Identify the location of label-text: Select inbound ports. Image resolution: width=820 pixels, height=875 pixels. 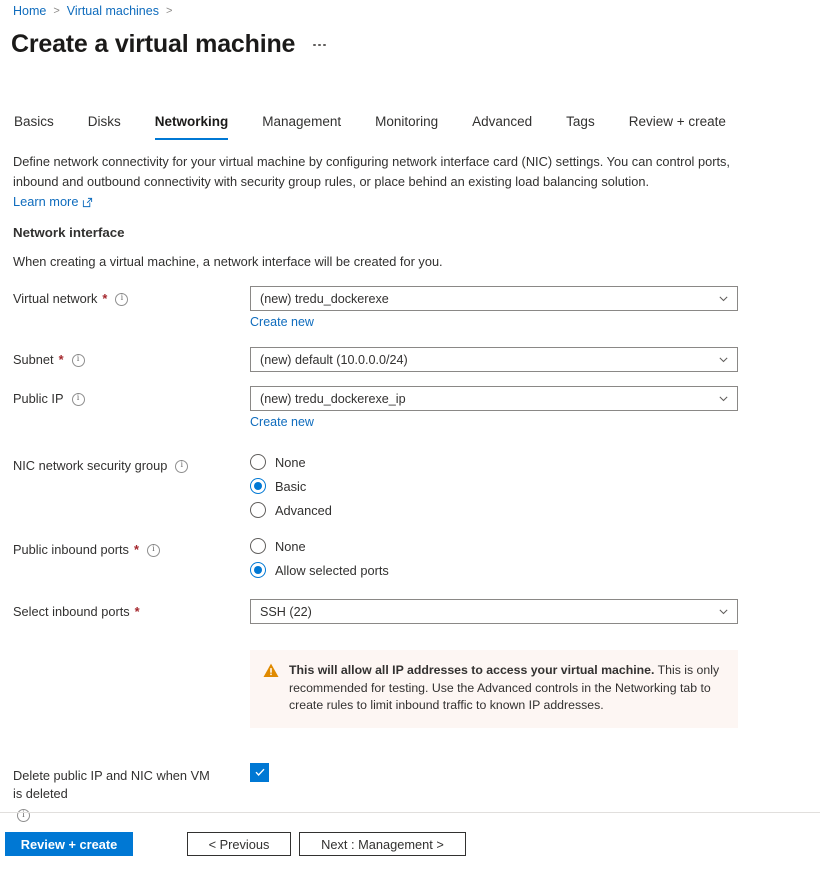
(71, 611).